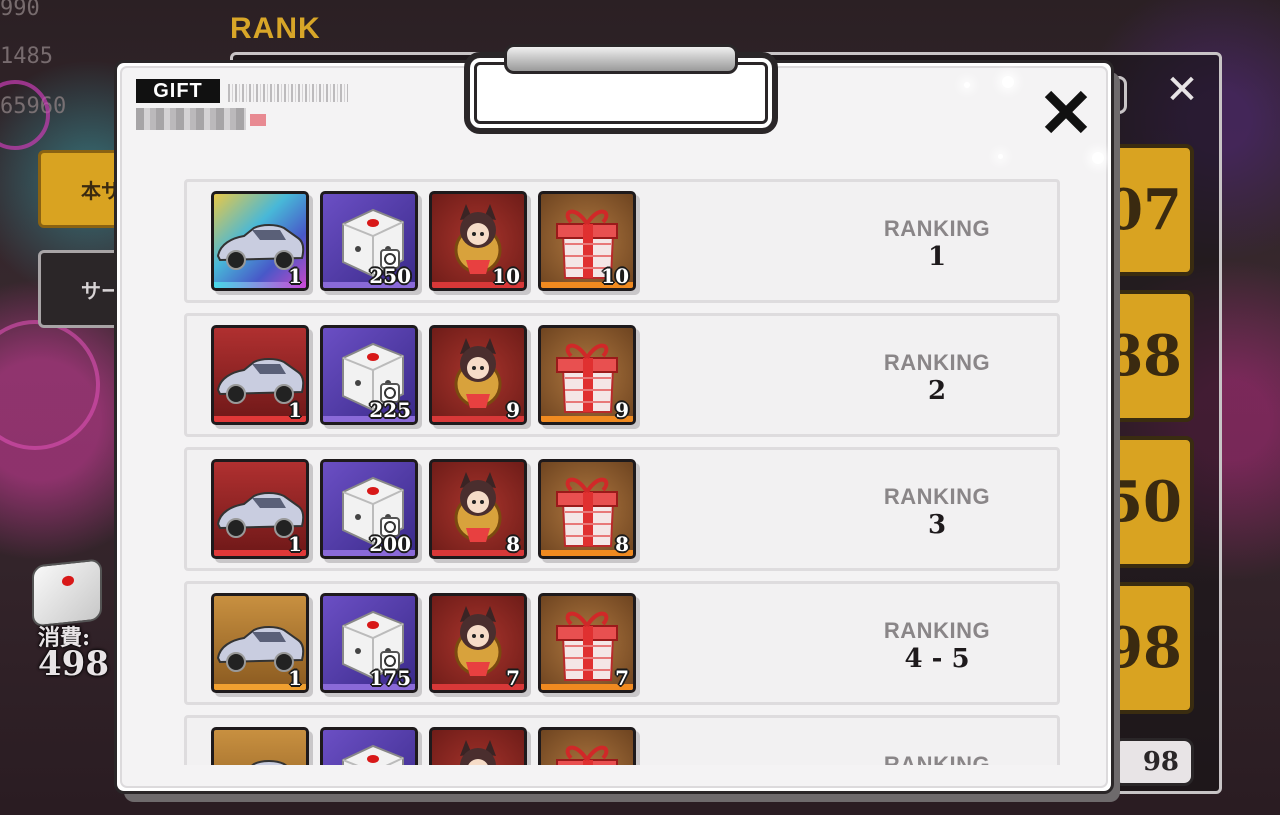 This screenshot has width=1280, height=815. What do you see at coordinates (1153, 356) in the screenshot?
I see `bg-value-card-2: 88` at bounding box center [1153, 356].